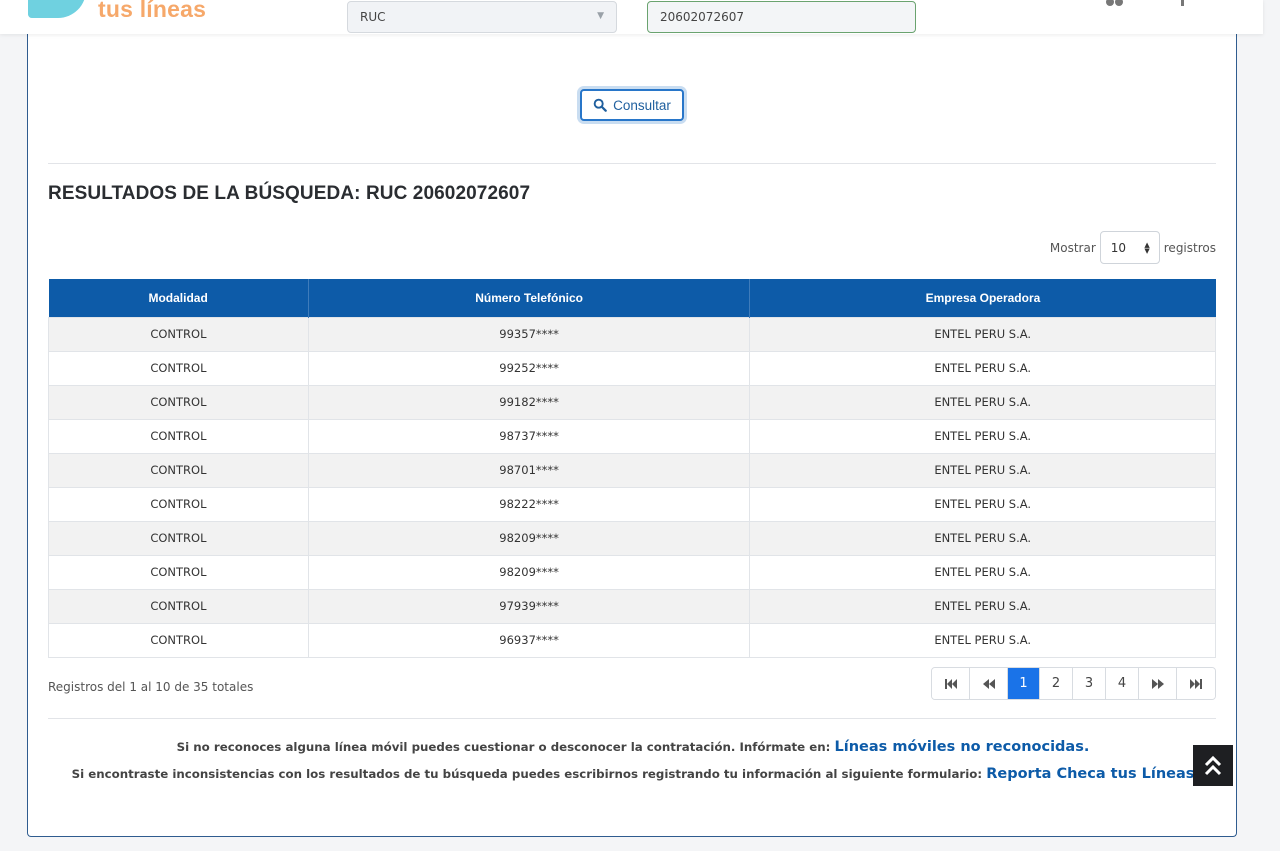  I want to click on table-row: CONTROL 97939**** ENTEL PERU S.A., so click(632, 606).